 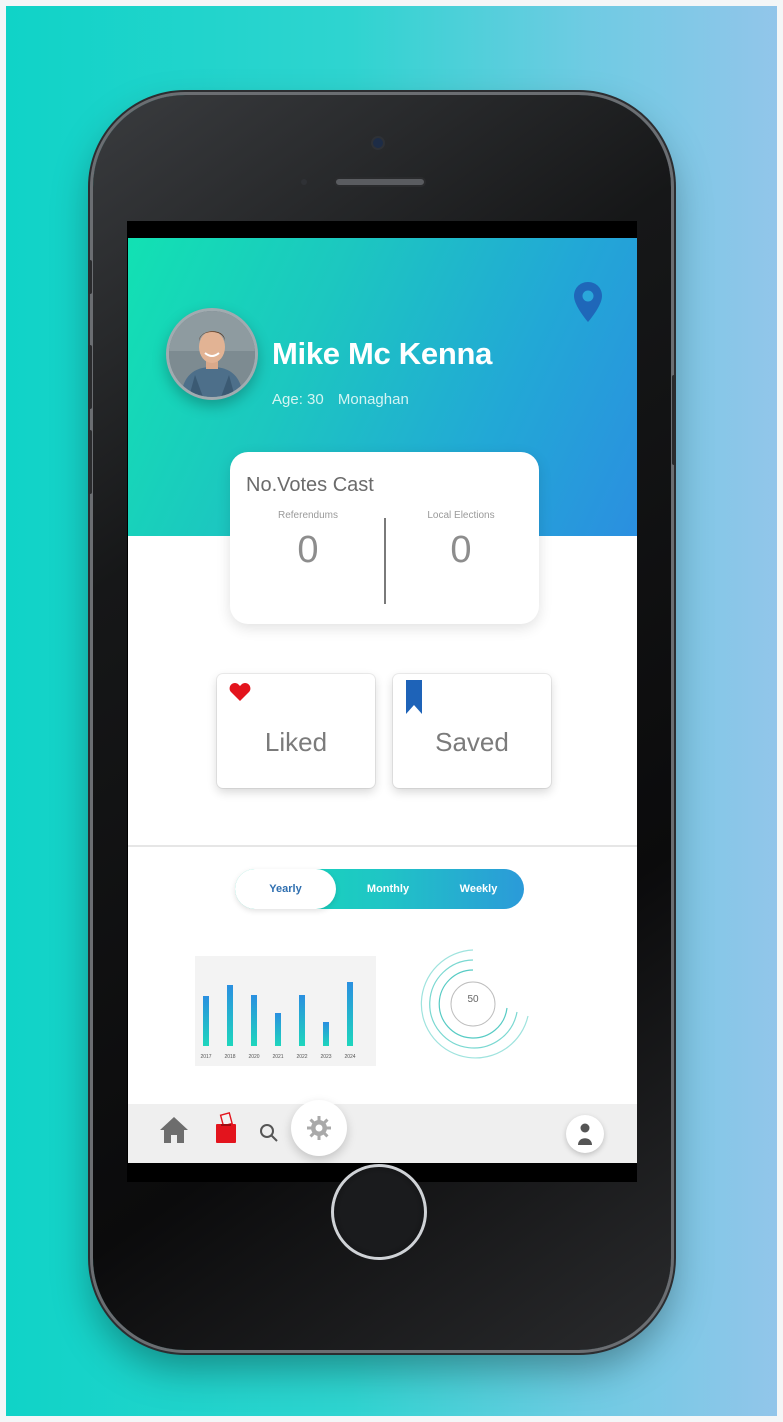 I want to click on location-pin-icon, so click(x=588, y=302).